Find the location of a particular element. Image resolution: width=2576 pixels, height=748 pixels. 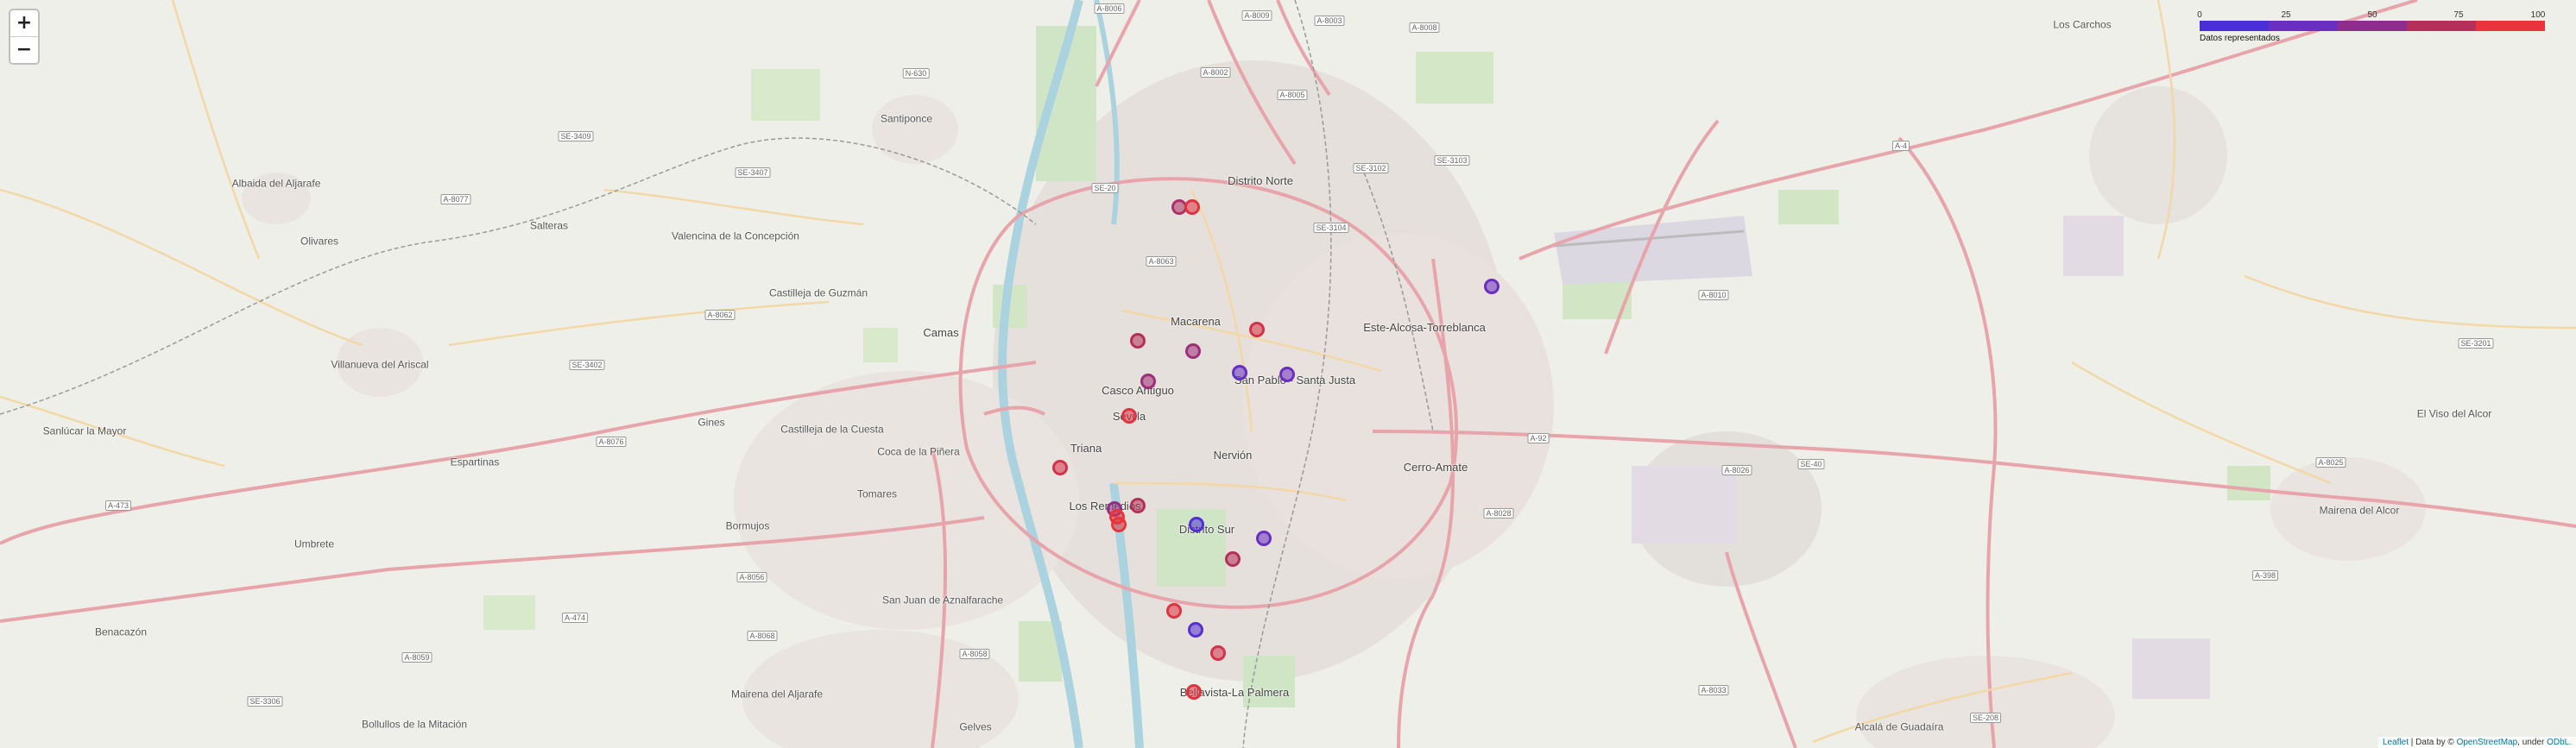

road-shield: A-8006 is located at coordinates (1109, 9).